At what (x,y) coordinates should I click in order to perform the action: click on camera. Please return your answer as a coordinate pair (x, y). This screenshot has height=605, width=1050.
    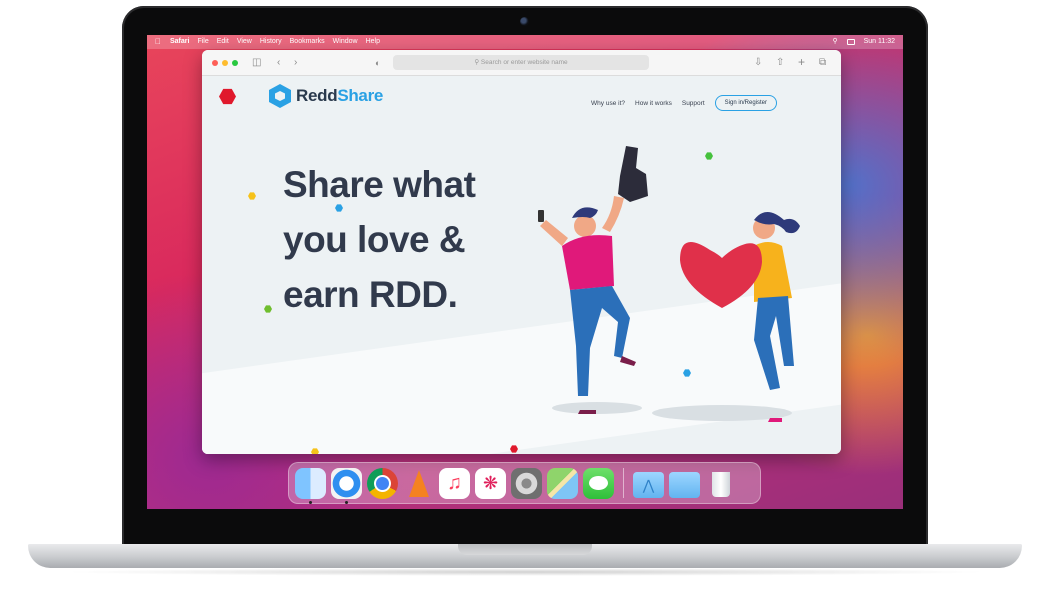
    Looking at the image, I should click on (524, 21).